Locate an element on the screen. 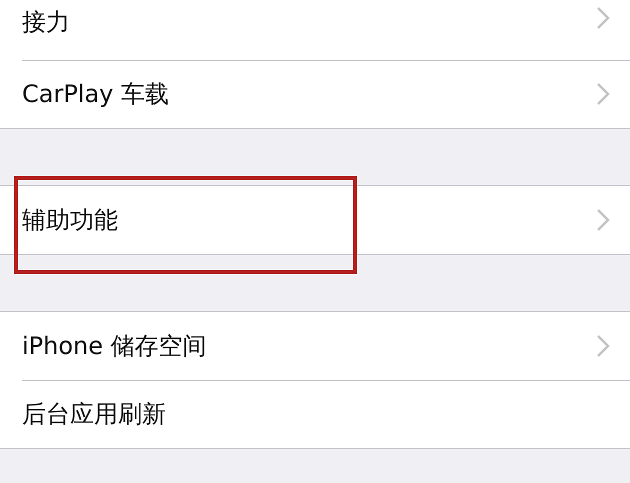  row-label: 后台应用刷新 is located at coordinates (316, 414).